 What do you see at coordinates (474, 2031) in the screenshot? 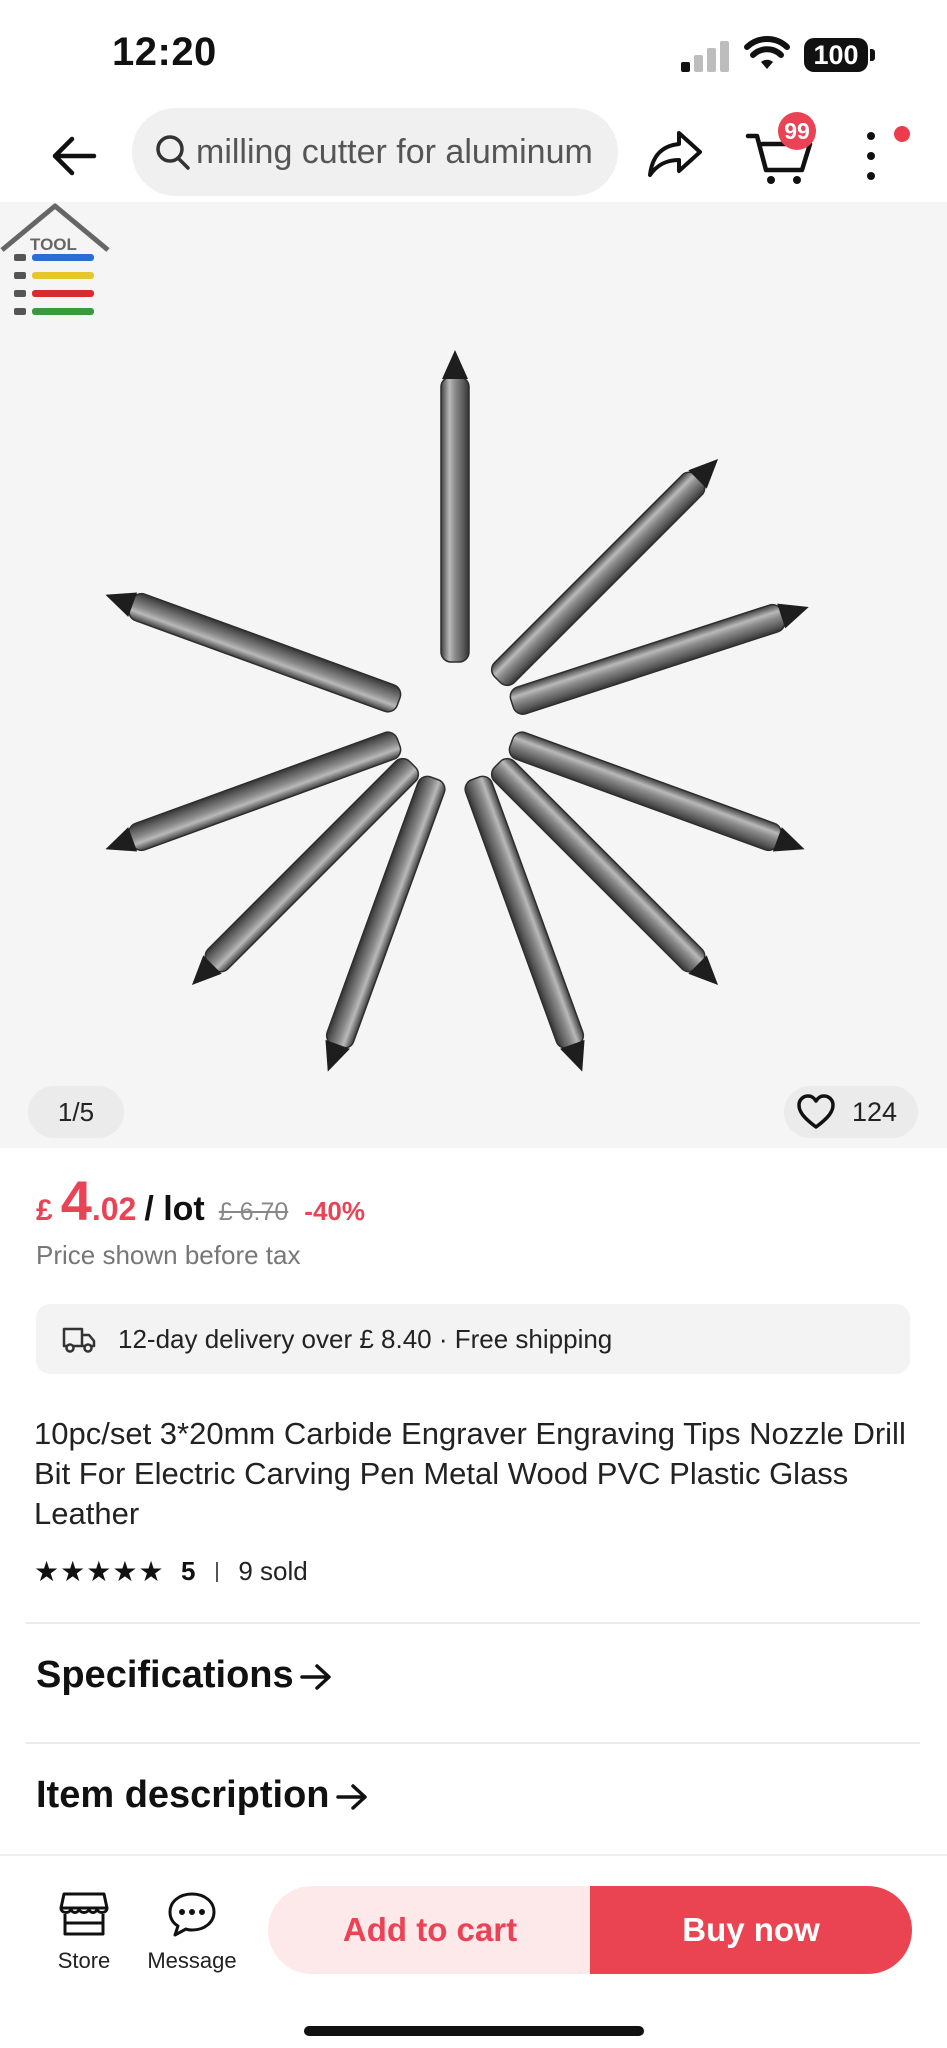
I see `home-indicator` at bounding box center [474, 2031].